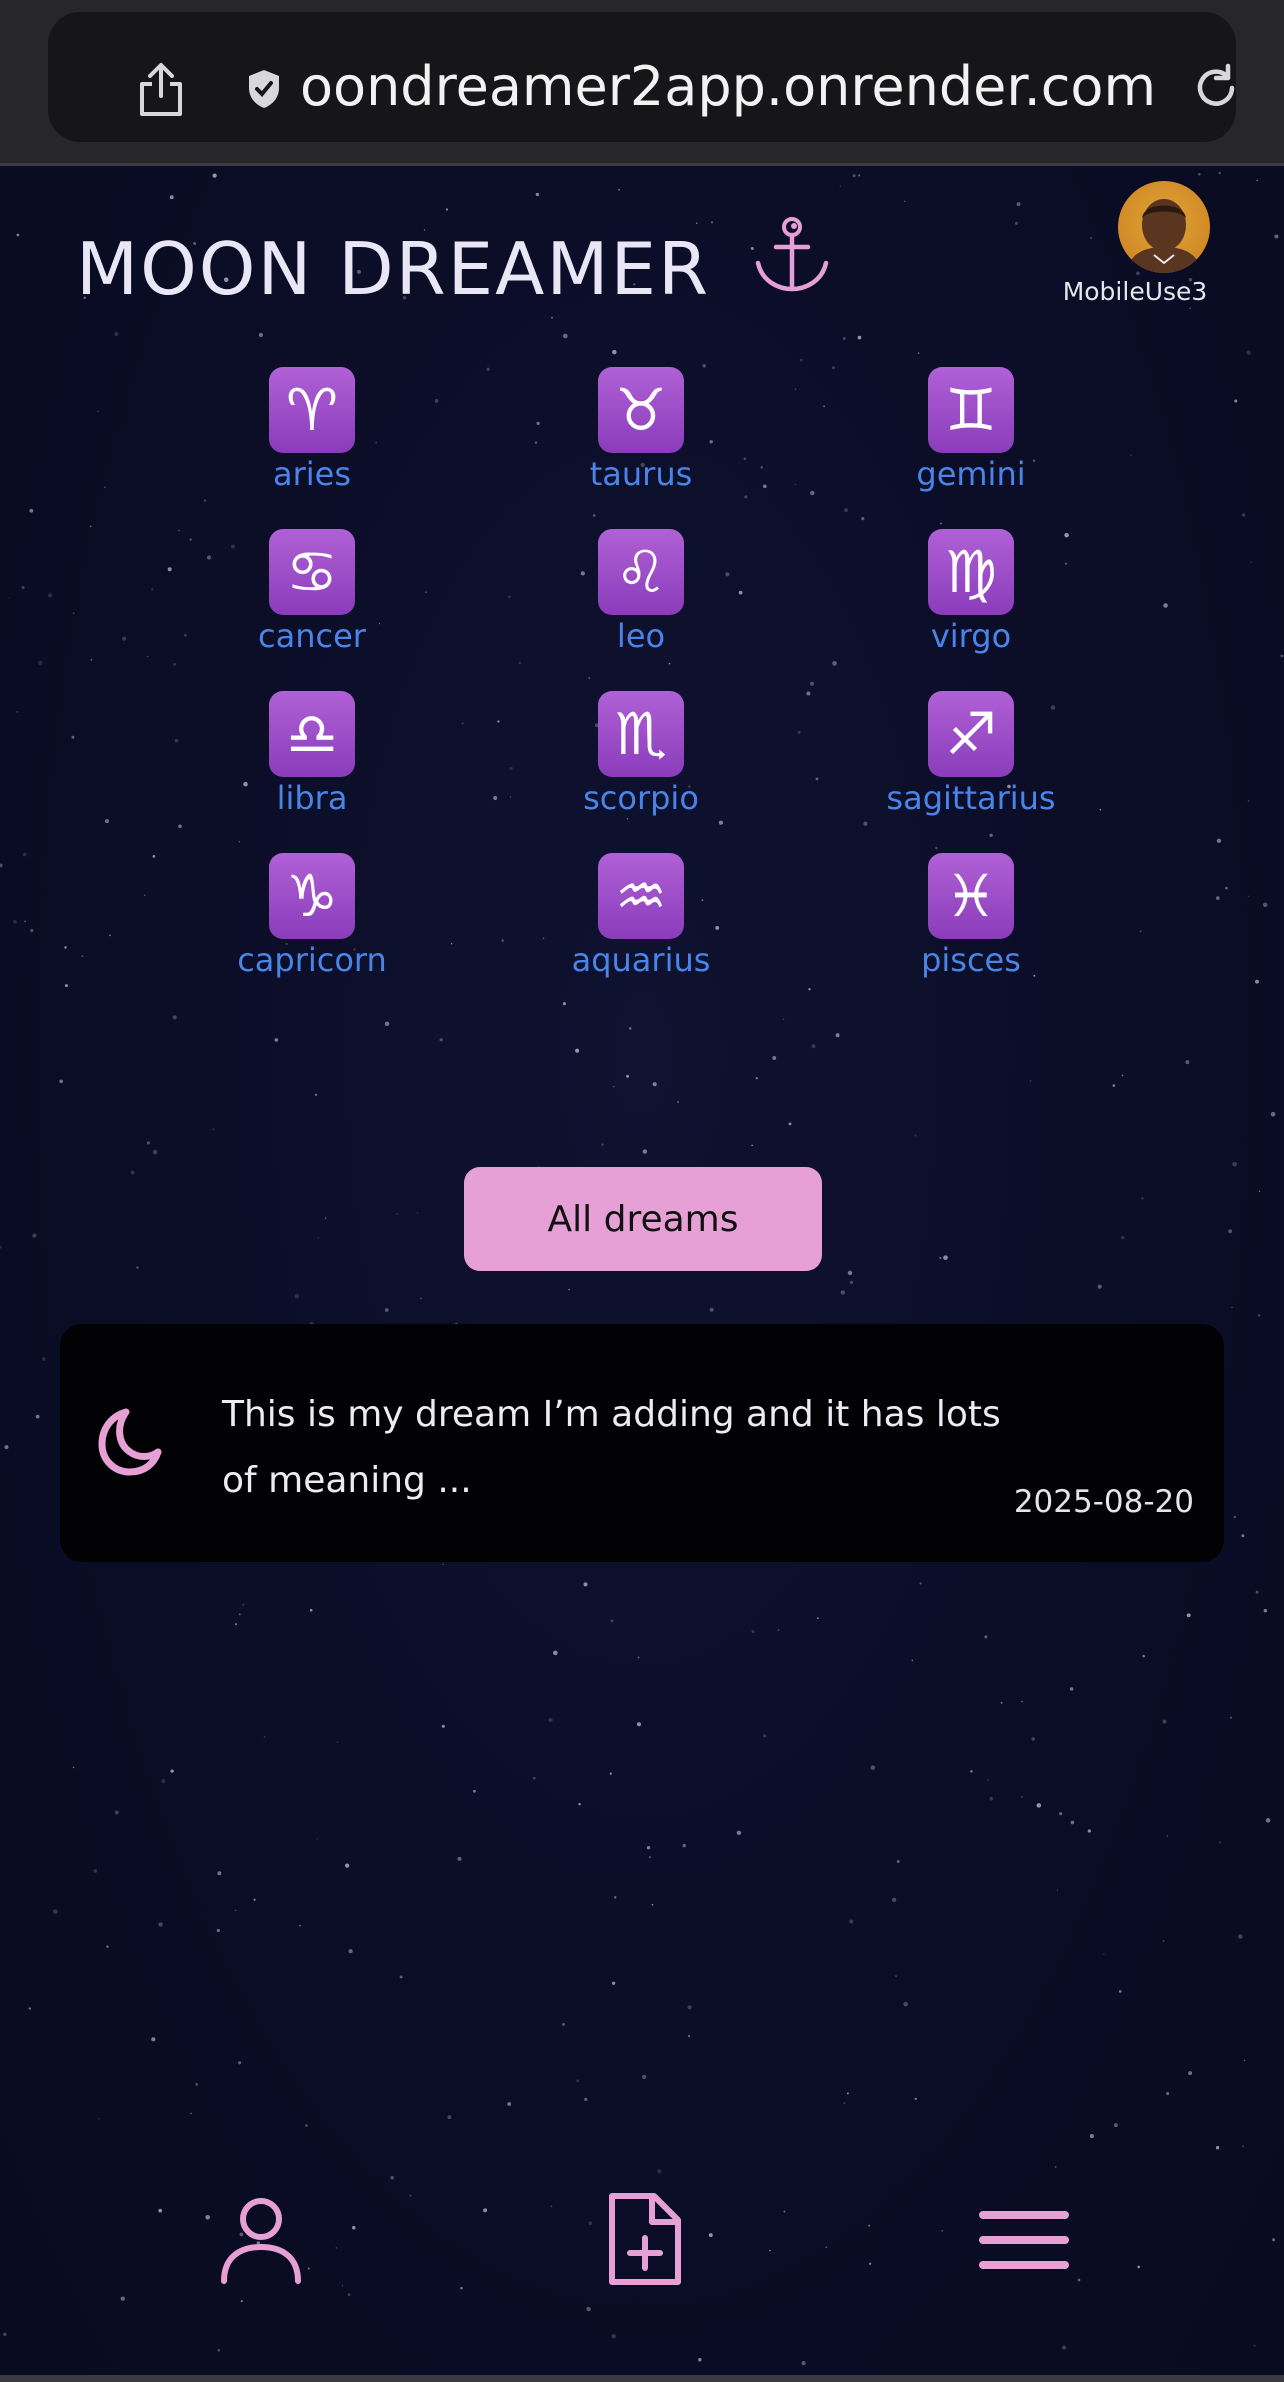 This screenshot has width=1284, height=2382. I want to click on add-dream-nav-button, so click(643, 2240).